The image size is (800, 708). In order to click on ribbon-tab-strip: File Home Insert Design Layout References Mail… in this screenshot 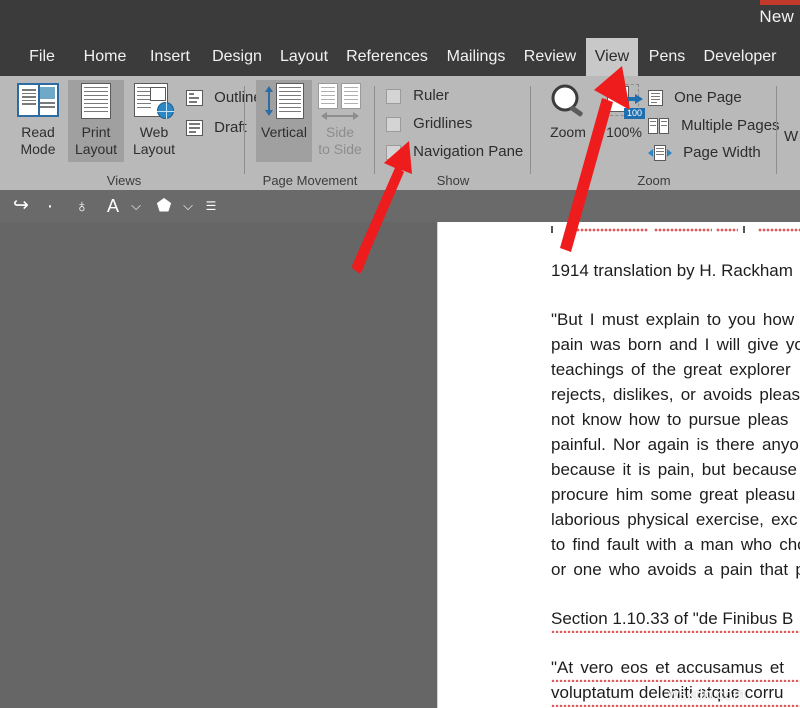, I will do `click(400, 57)`.